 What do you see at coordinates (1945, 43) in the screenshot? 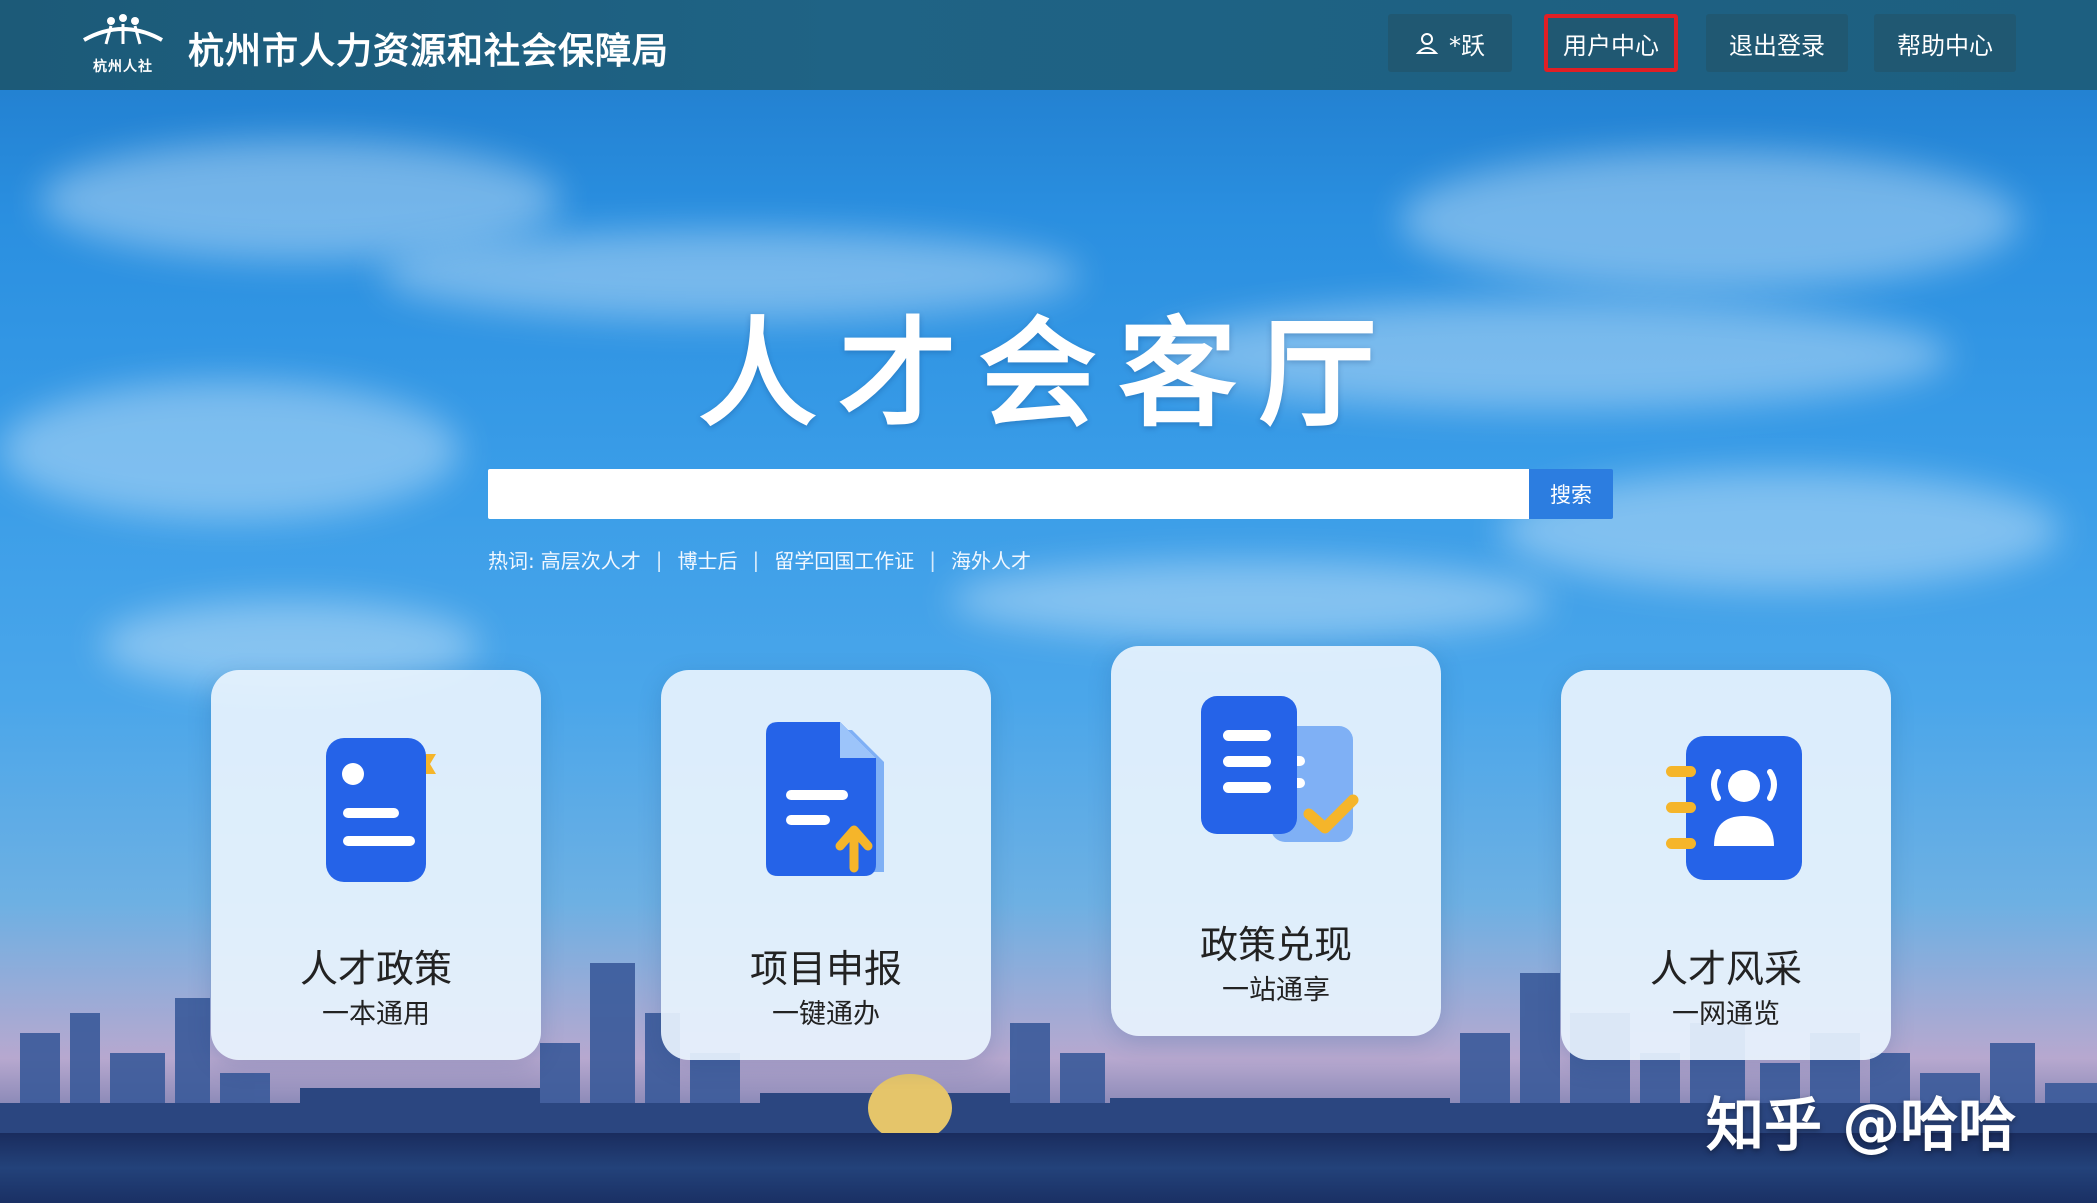
I see `help-center-button: 帮助中心` at bounding box center [1945, 43].